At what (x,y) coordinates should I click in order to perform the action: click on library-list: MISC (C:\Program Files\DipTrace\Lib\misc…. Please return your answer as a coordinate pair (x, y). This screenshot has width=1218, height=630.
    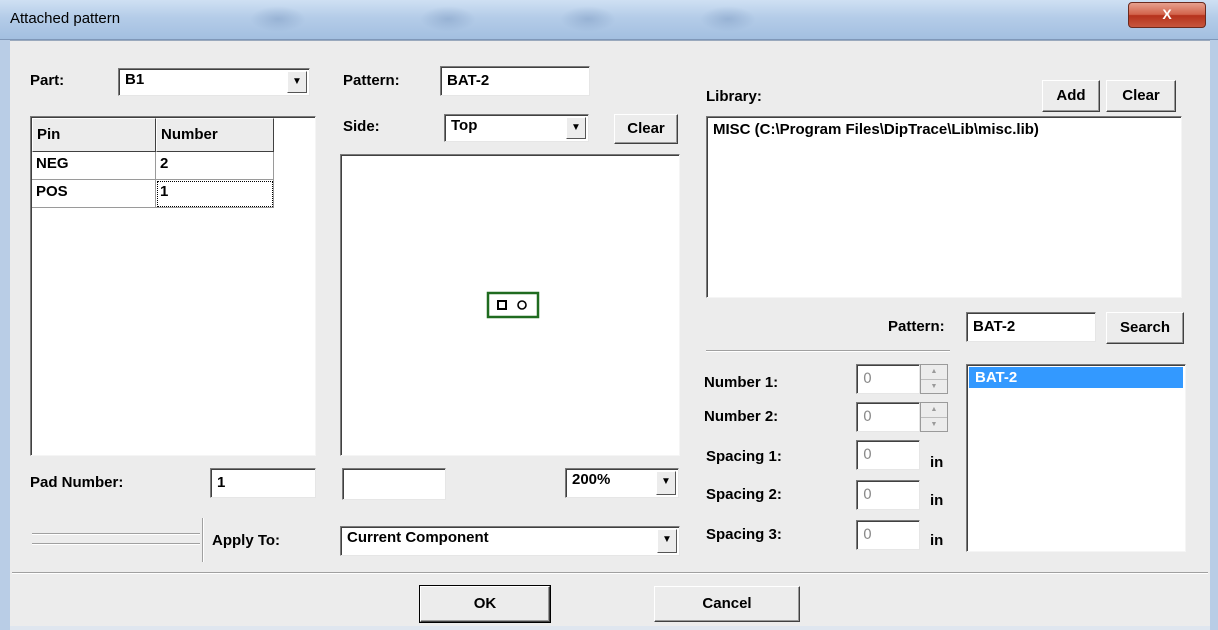
    Looking at the image, I should click on (944, 207).